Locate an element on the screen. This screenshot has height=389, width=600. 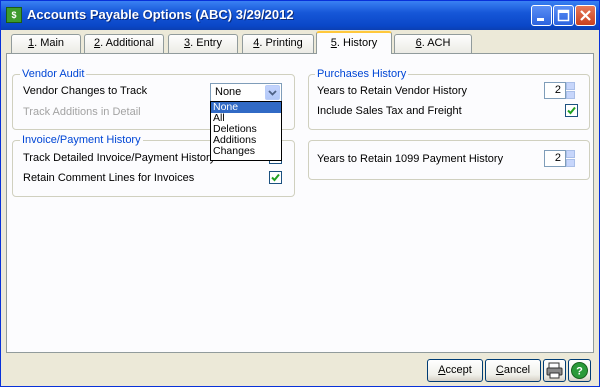
minimize-button is located at coordinates (541, 15).